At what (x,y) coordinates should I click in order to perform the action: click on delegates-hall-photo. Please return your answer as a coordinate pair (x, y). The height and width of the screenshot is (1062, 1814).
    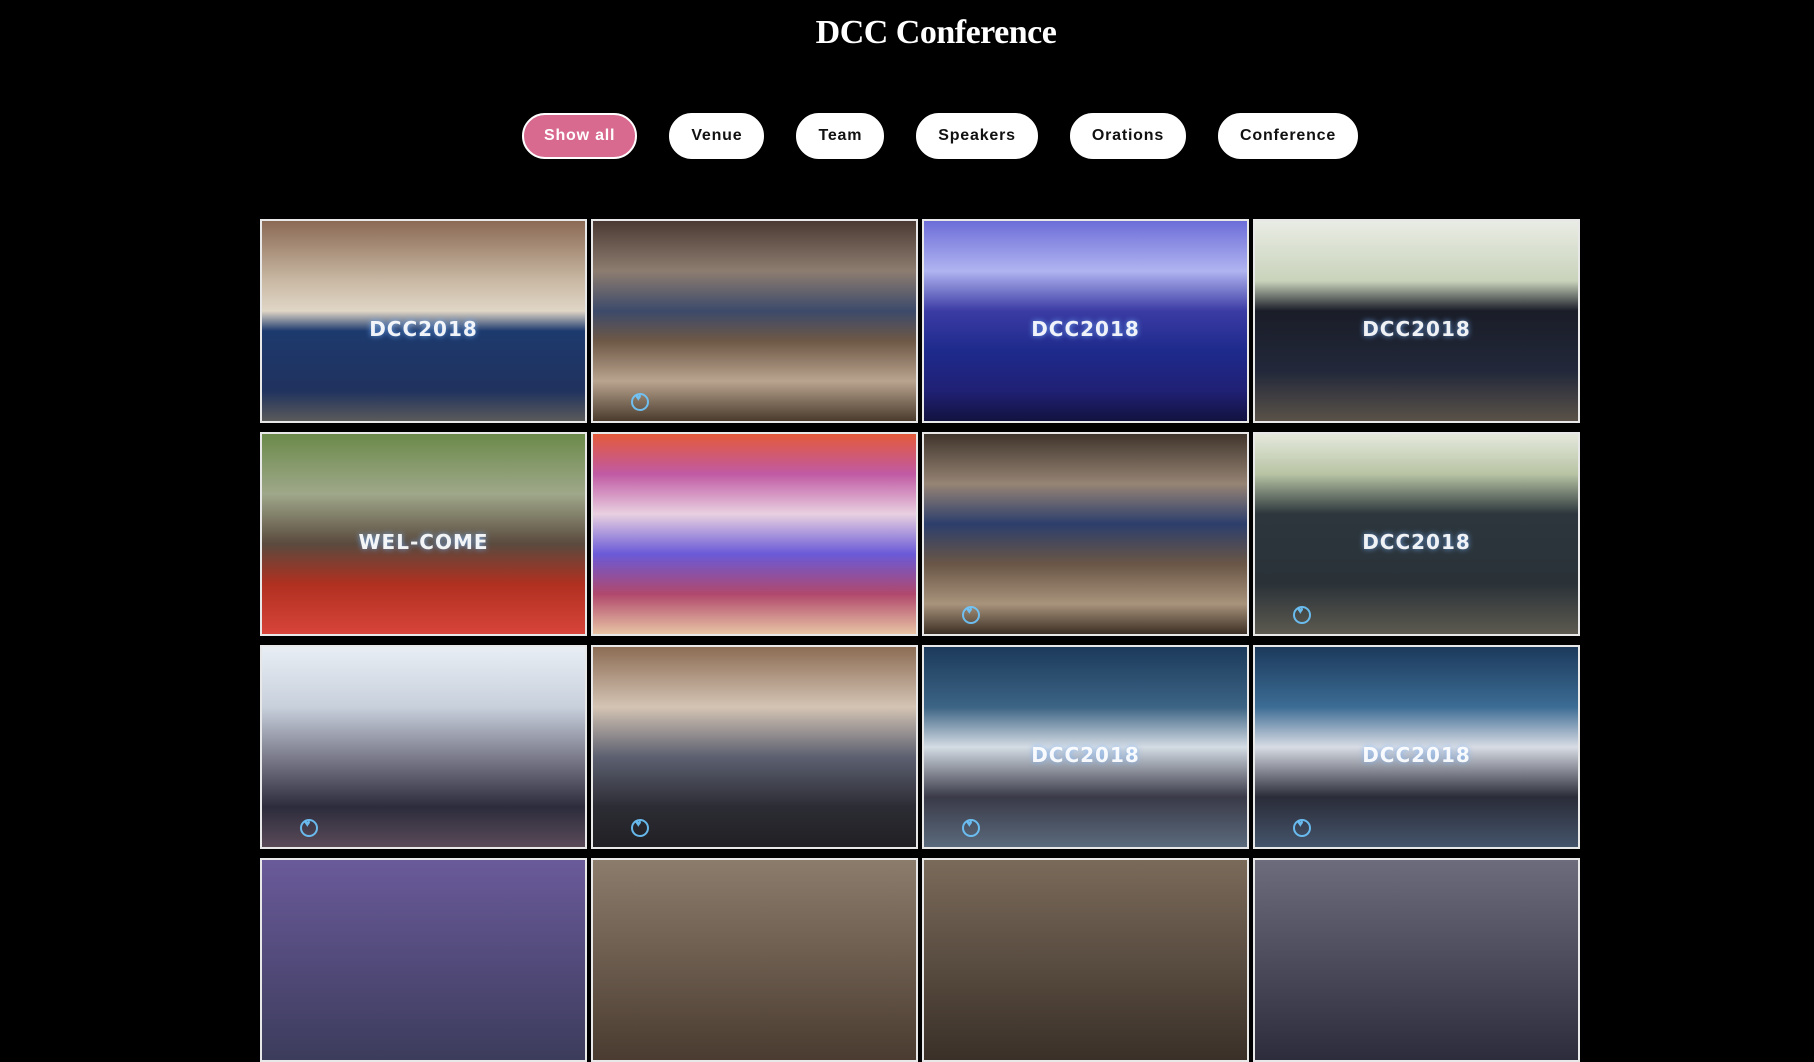
    Looking at the image, I should click on (754, 747).